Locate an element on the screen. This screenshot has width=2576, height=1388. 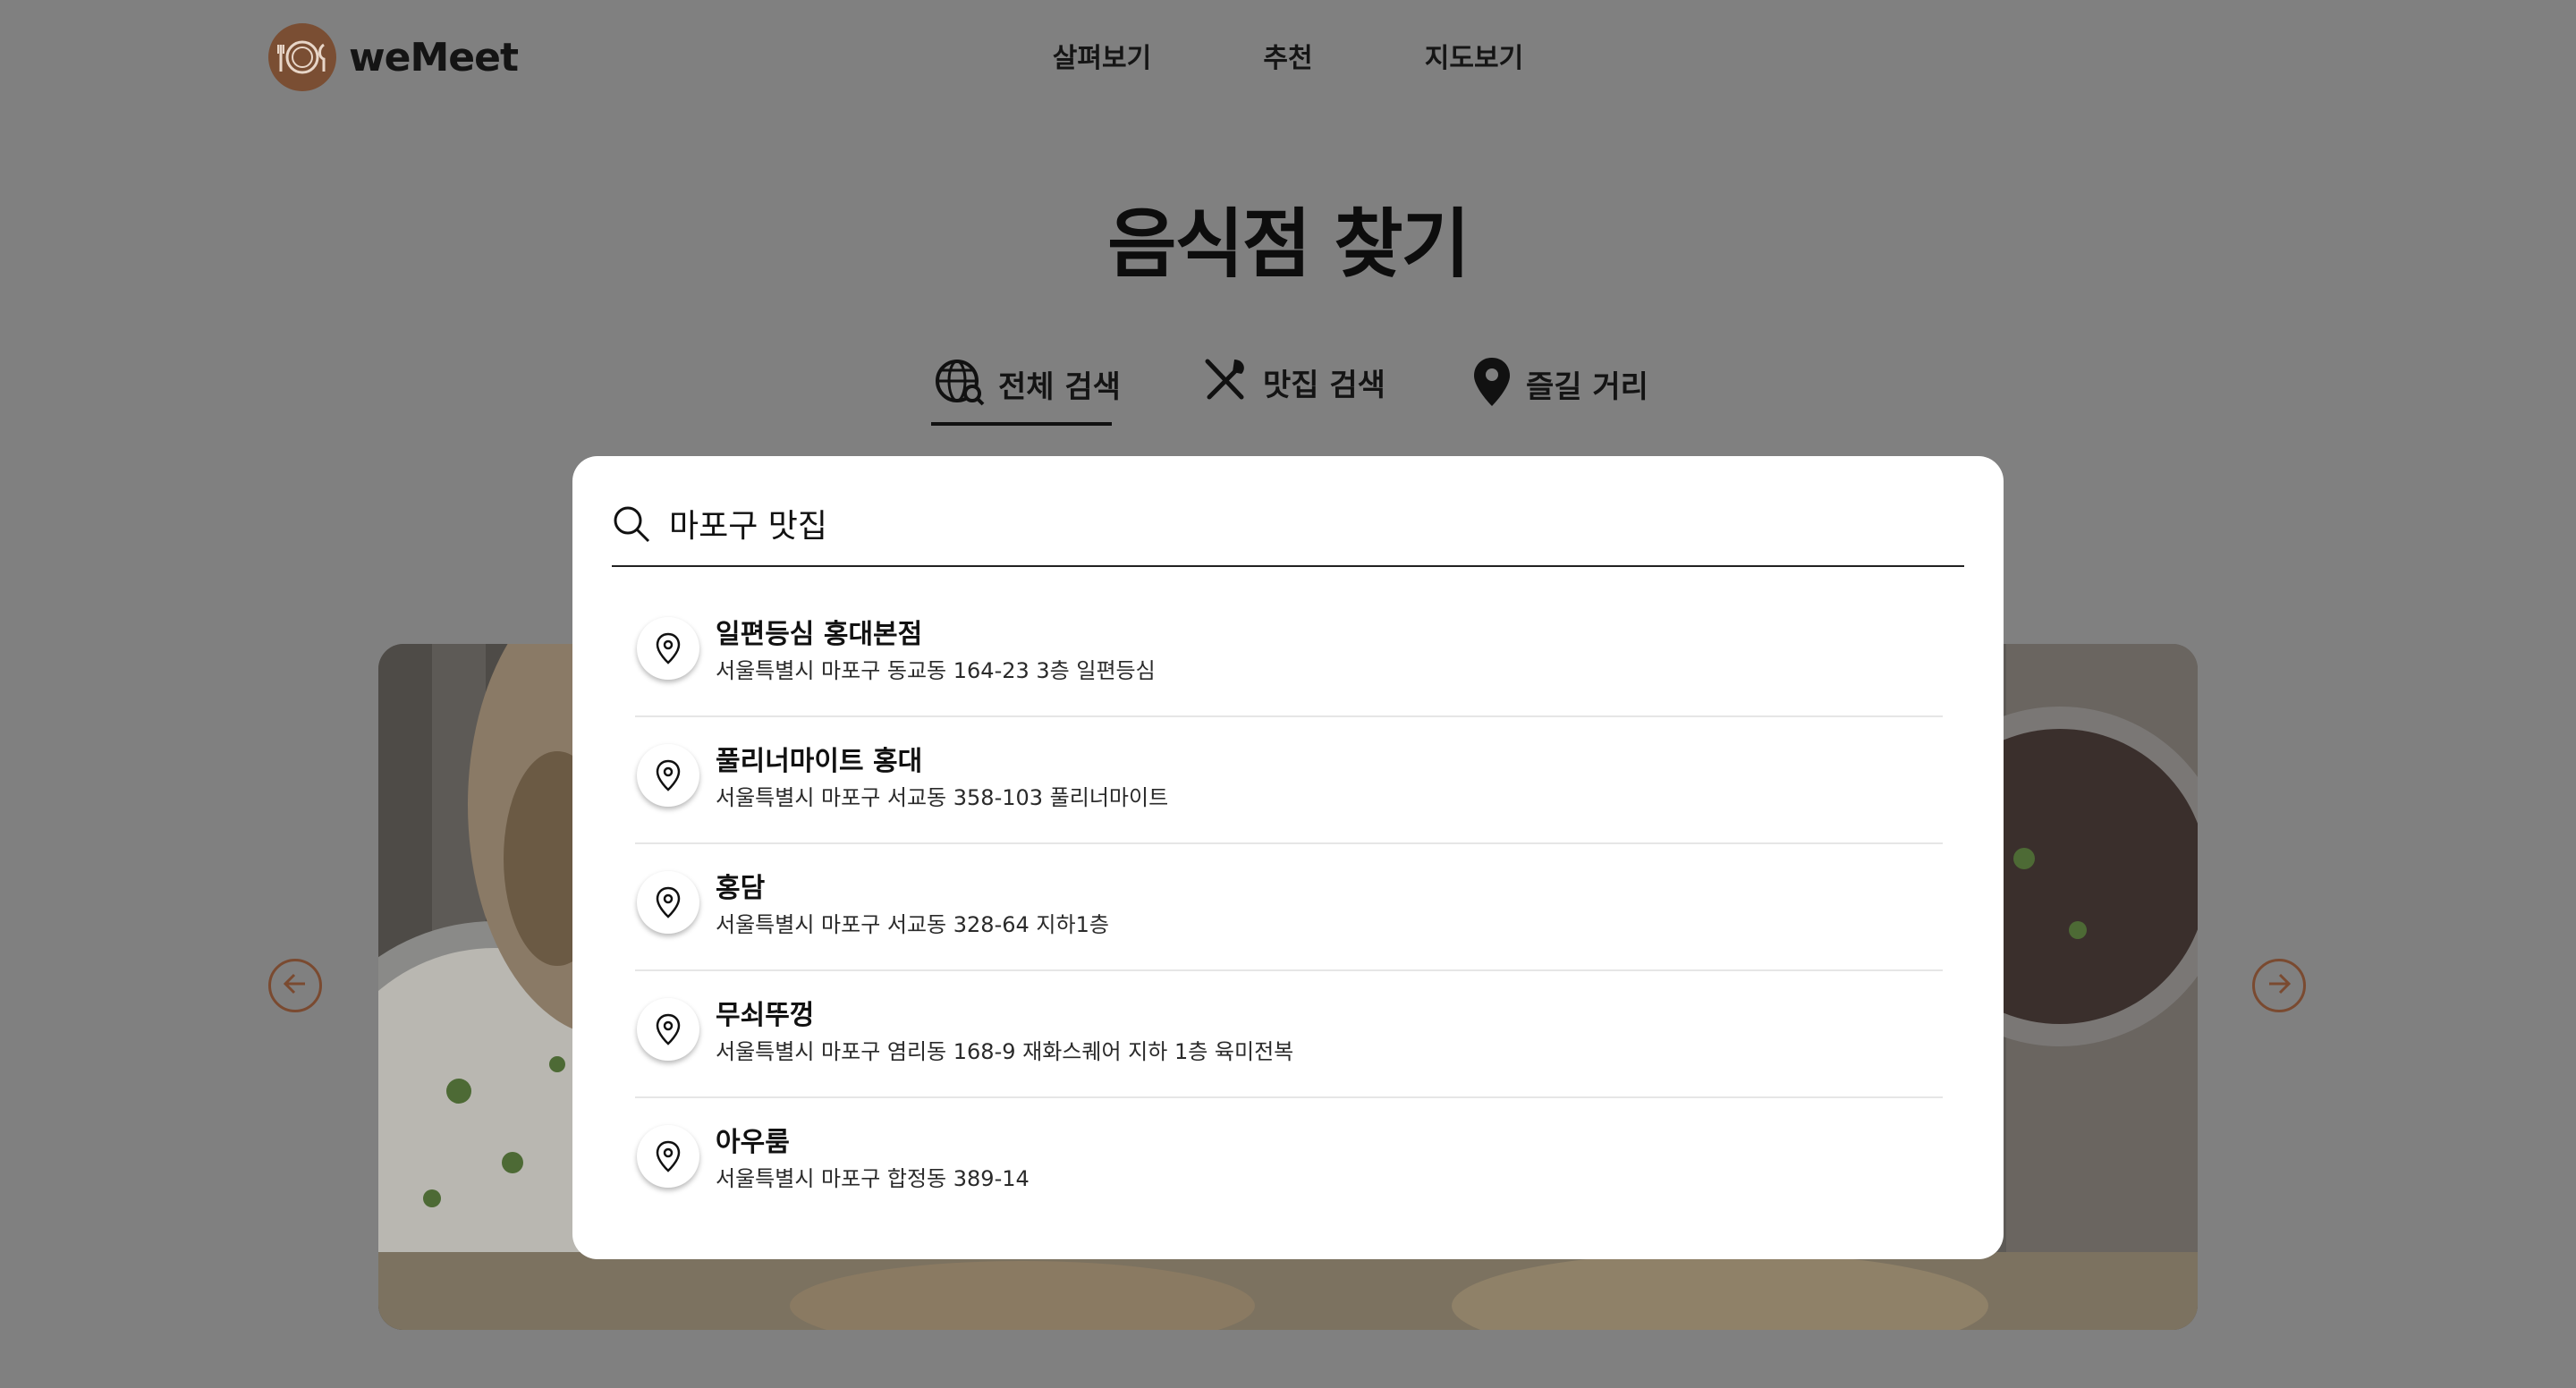
nav-map: 지도보기 is located at coordinates (1474, 56).